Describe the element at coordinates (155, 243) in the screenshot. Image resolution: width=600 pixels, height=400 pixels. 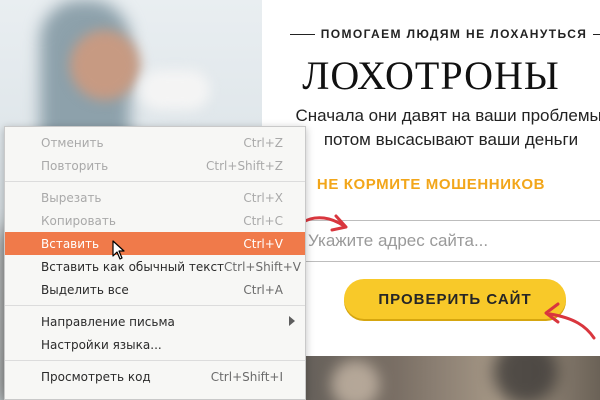
I see `menu-item-paste: Вставить Ctrl+V` at that location.